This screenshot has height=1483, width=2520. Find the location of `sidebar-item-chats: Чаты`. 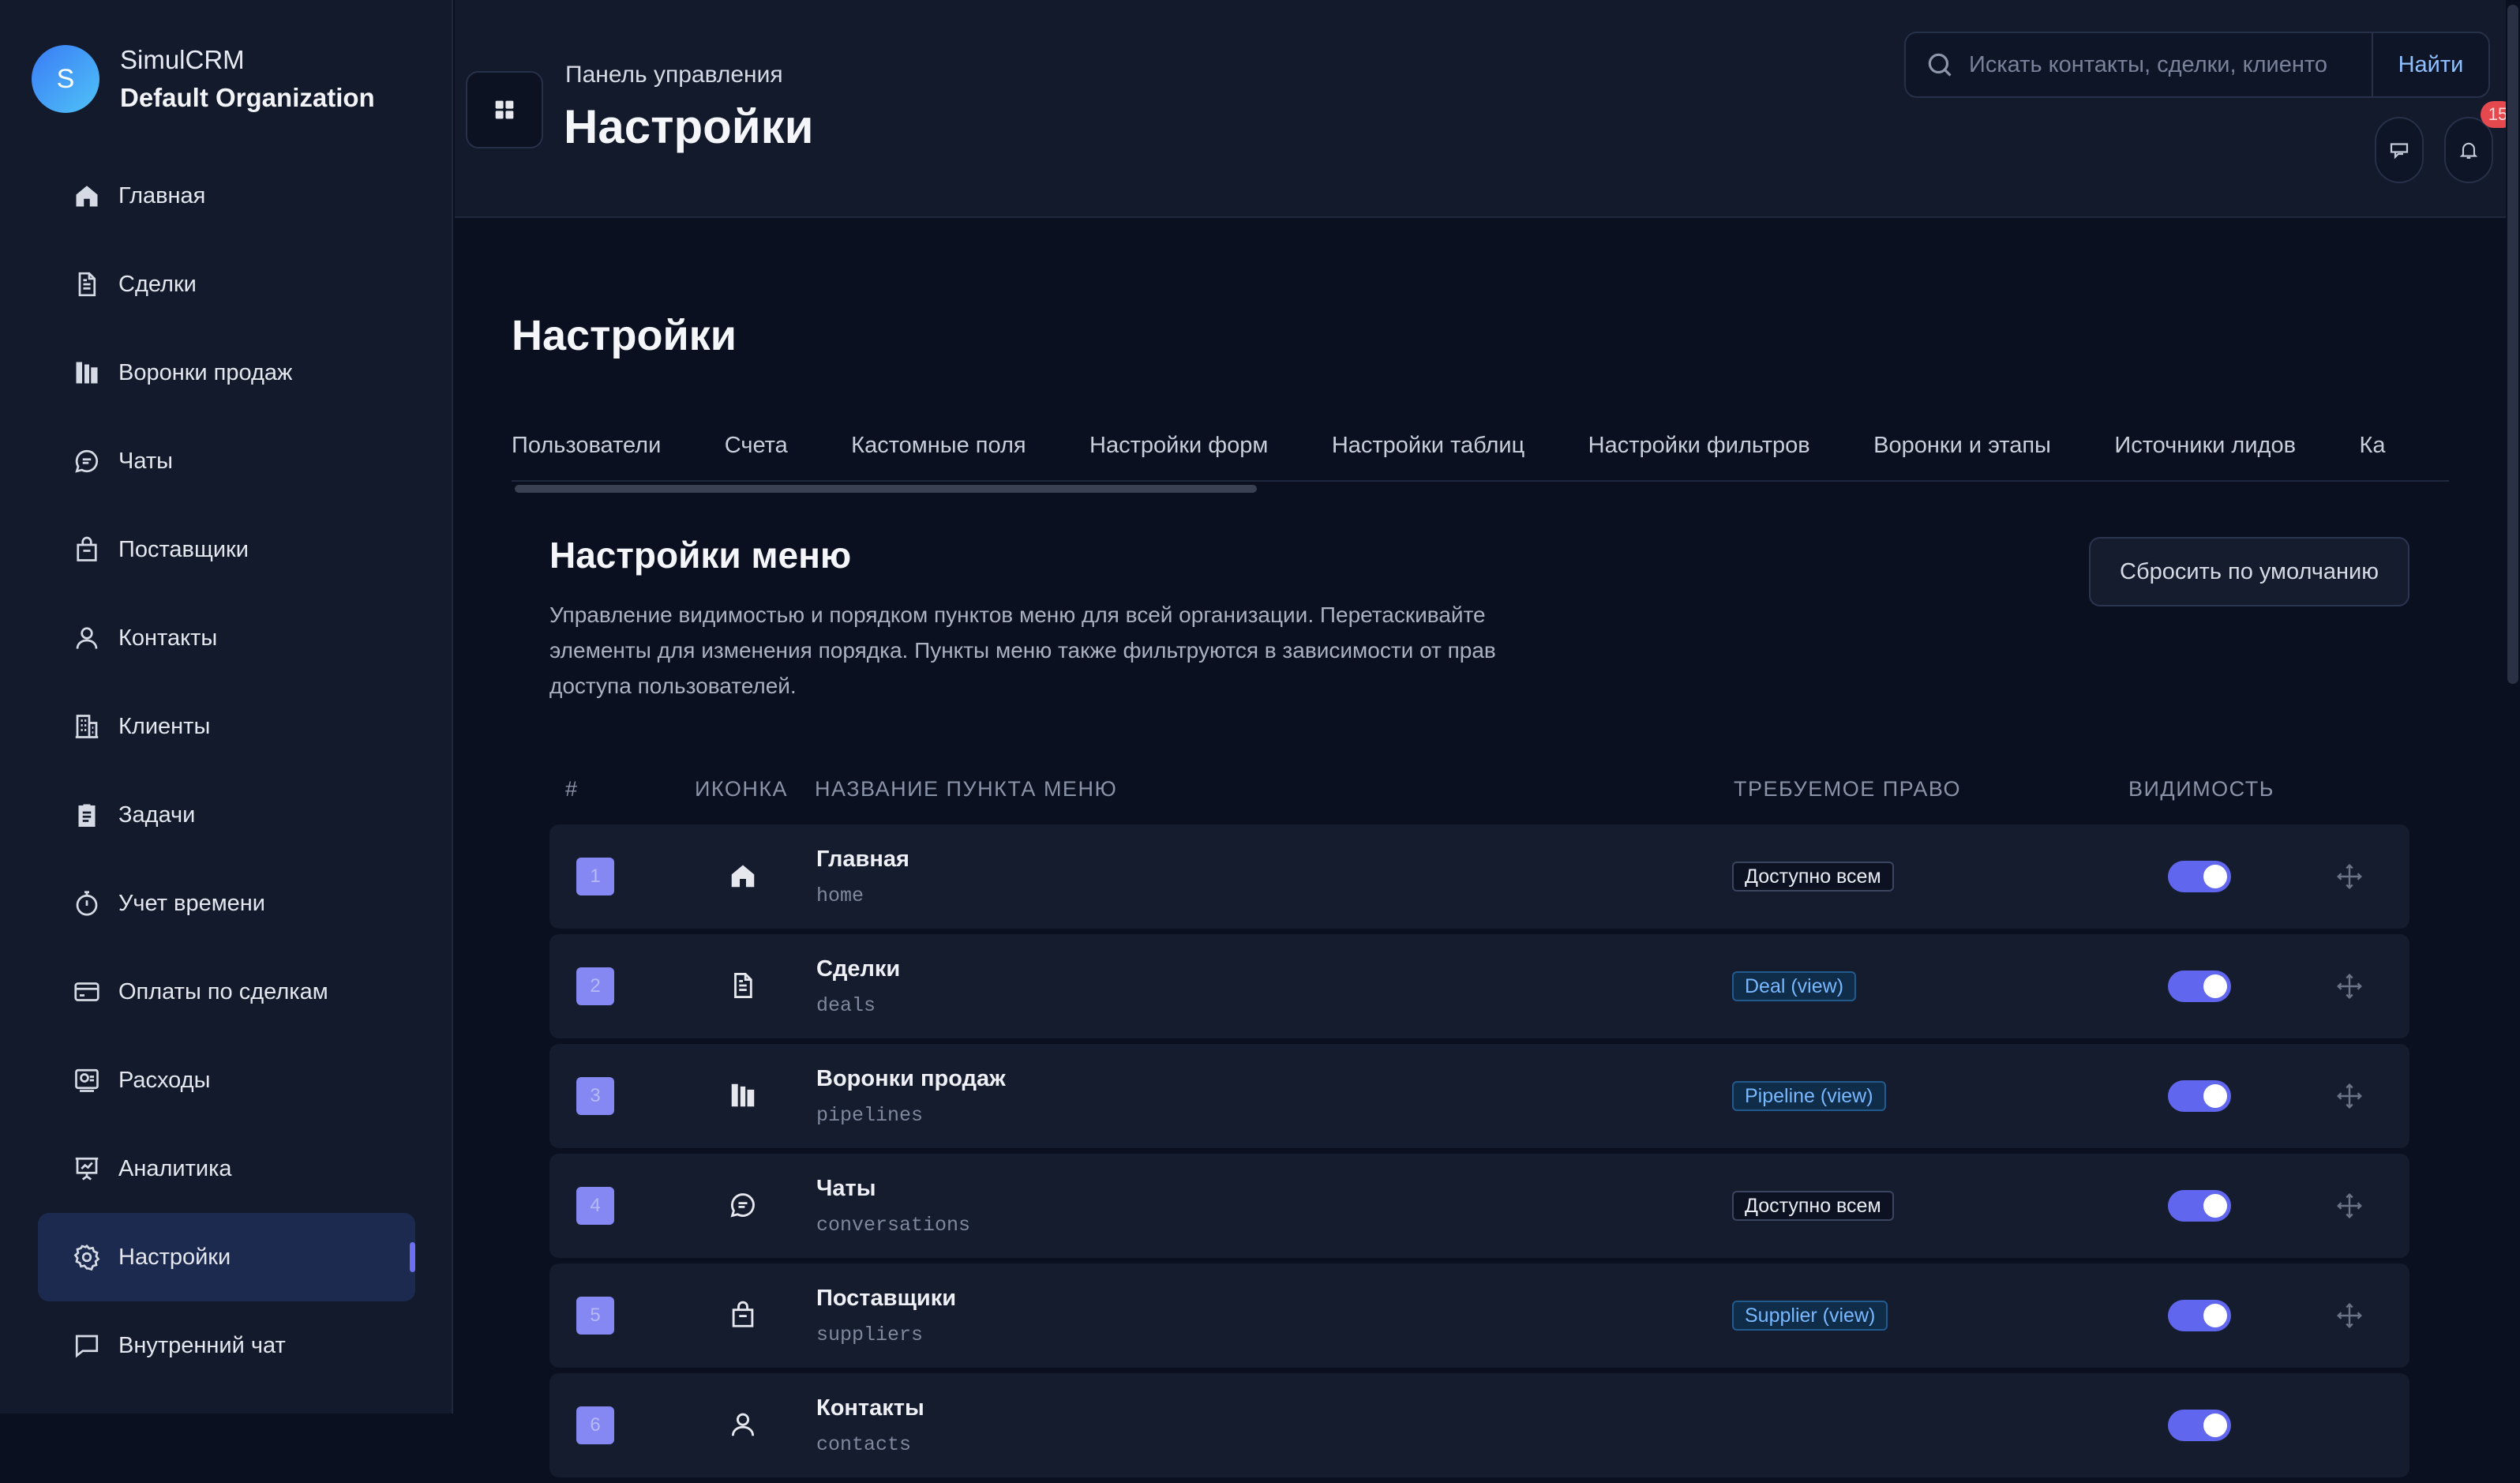

sidebar-item-chats: Чаты is located at coordinates (226, 461).